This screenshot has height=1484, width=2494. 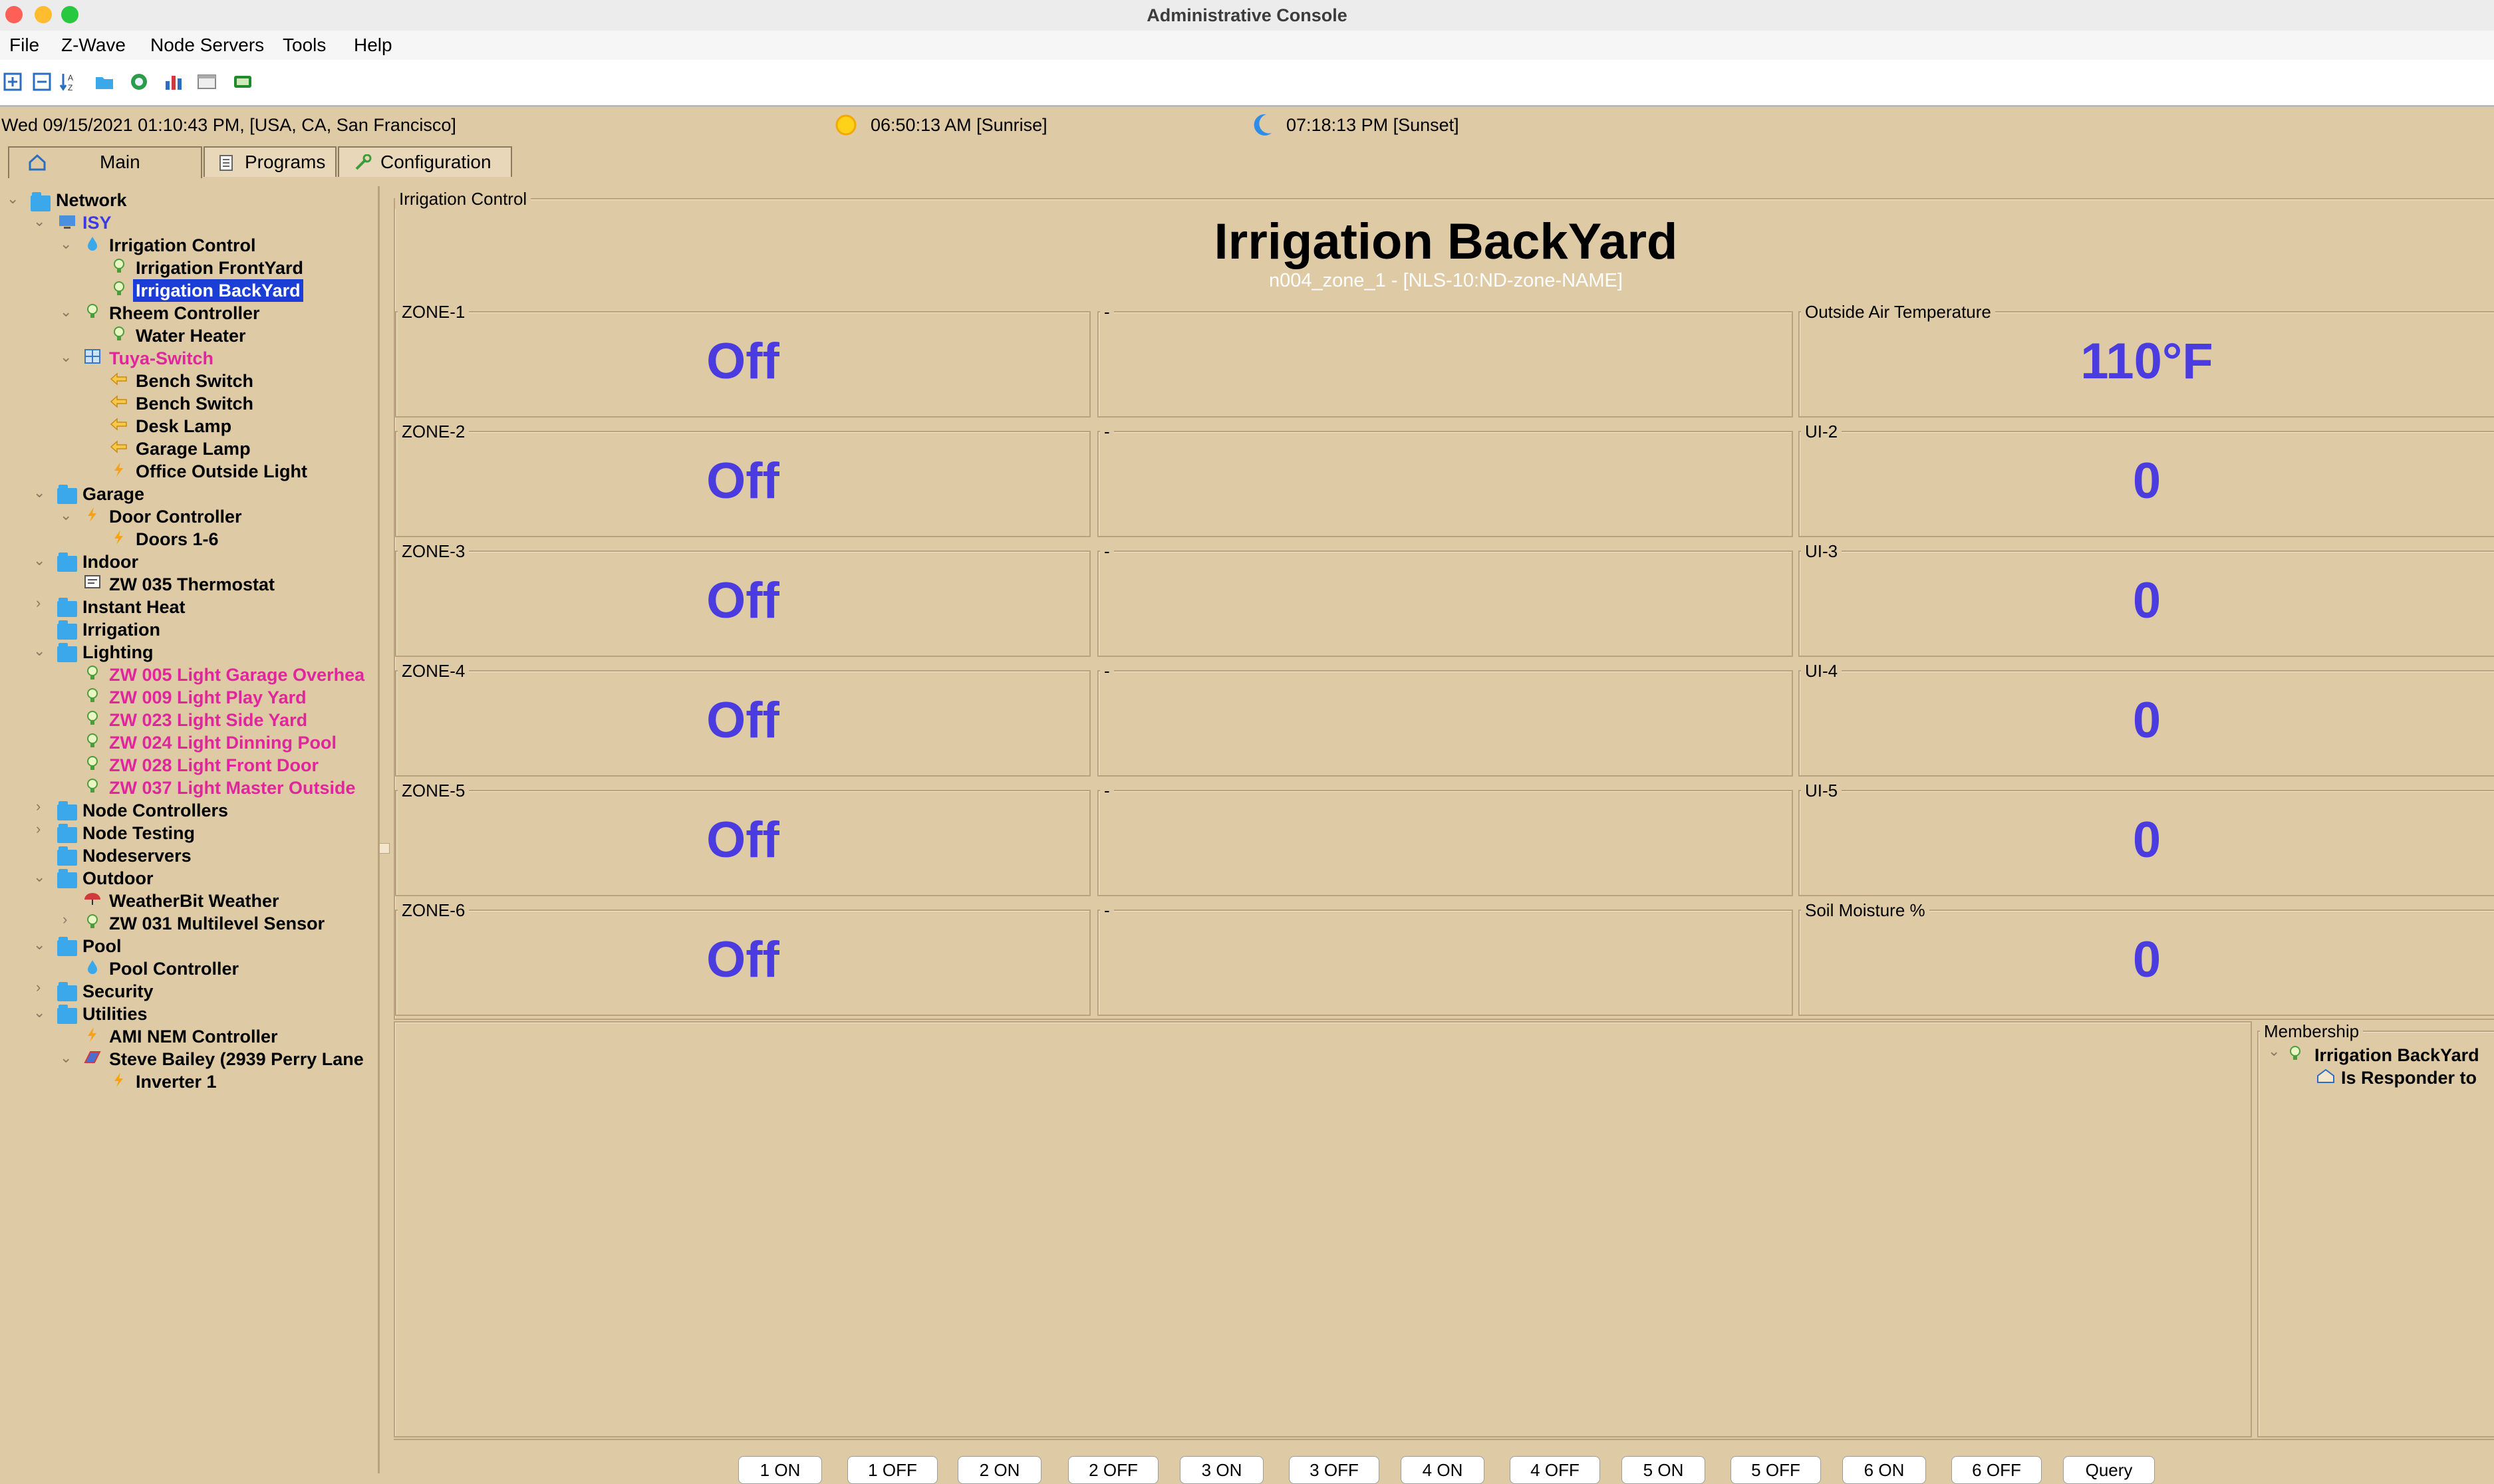 I want to click on tree-item-door-controller: Door Controller, so click(x=175, y=516).